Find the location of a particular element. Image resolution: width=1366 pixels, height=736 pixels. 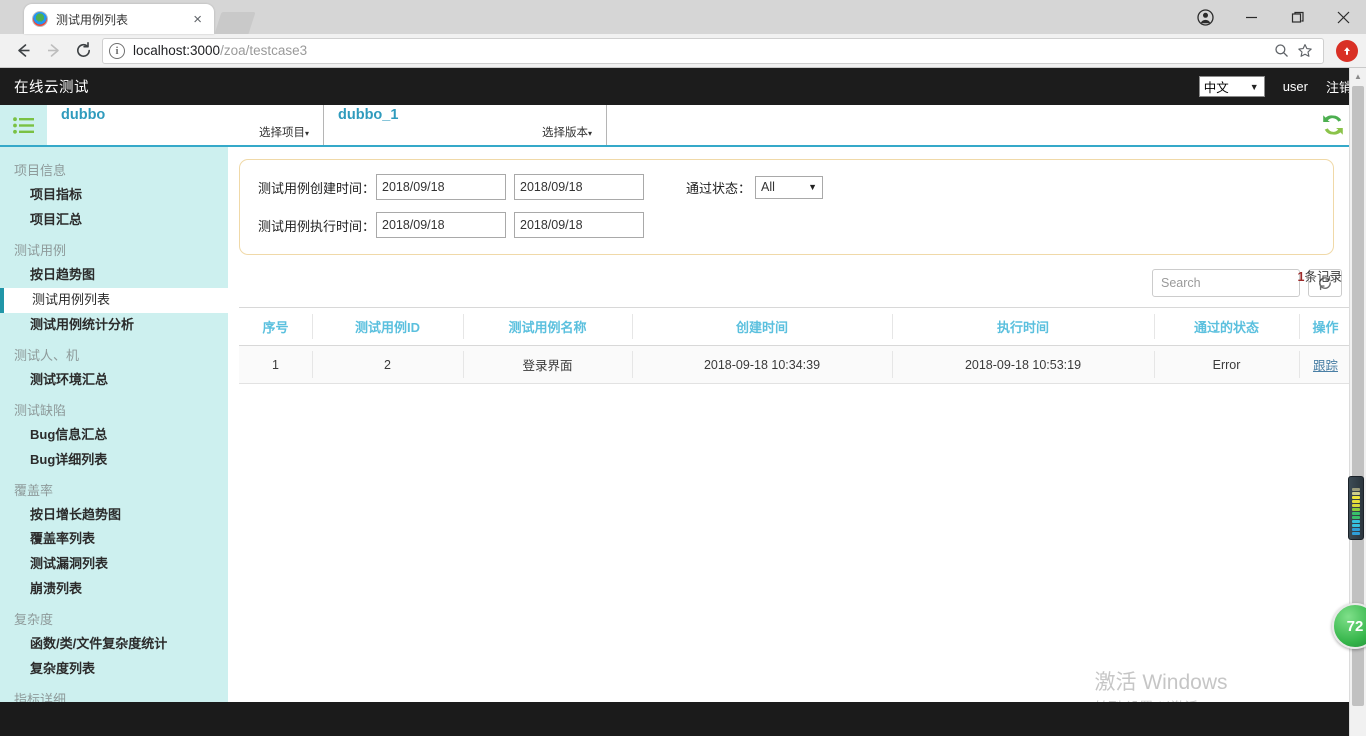

favicon-icon is located at coordinates (40, 19).